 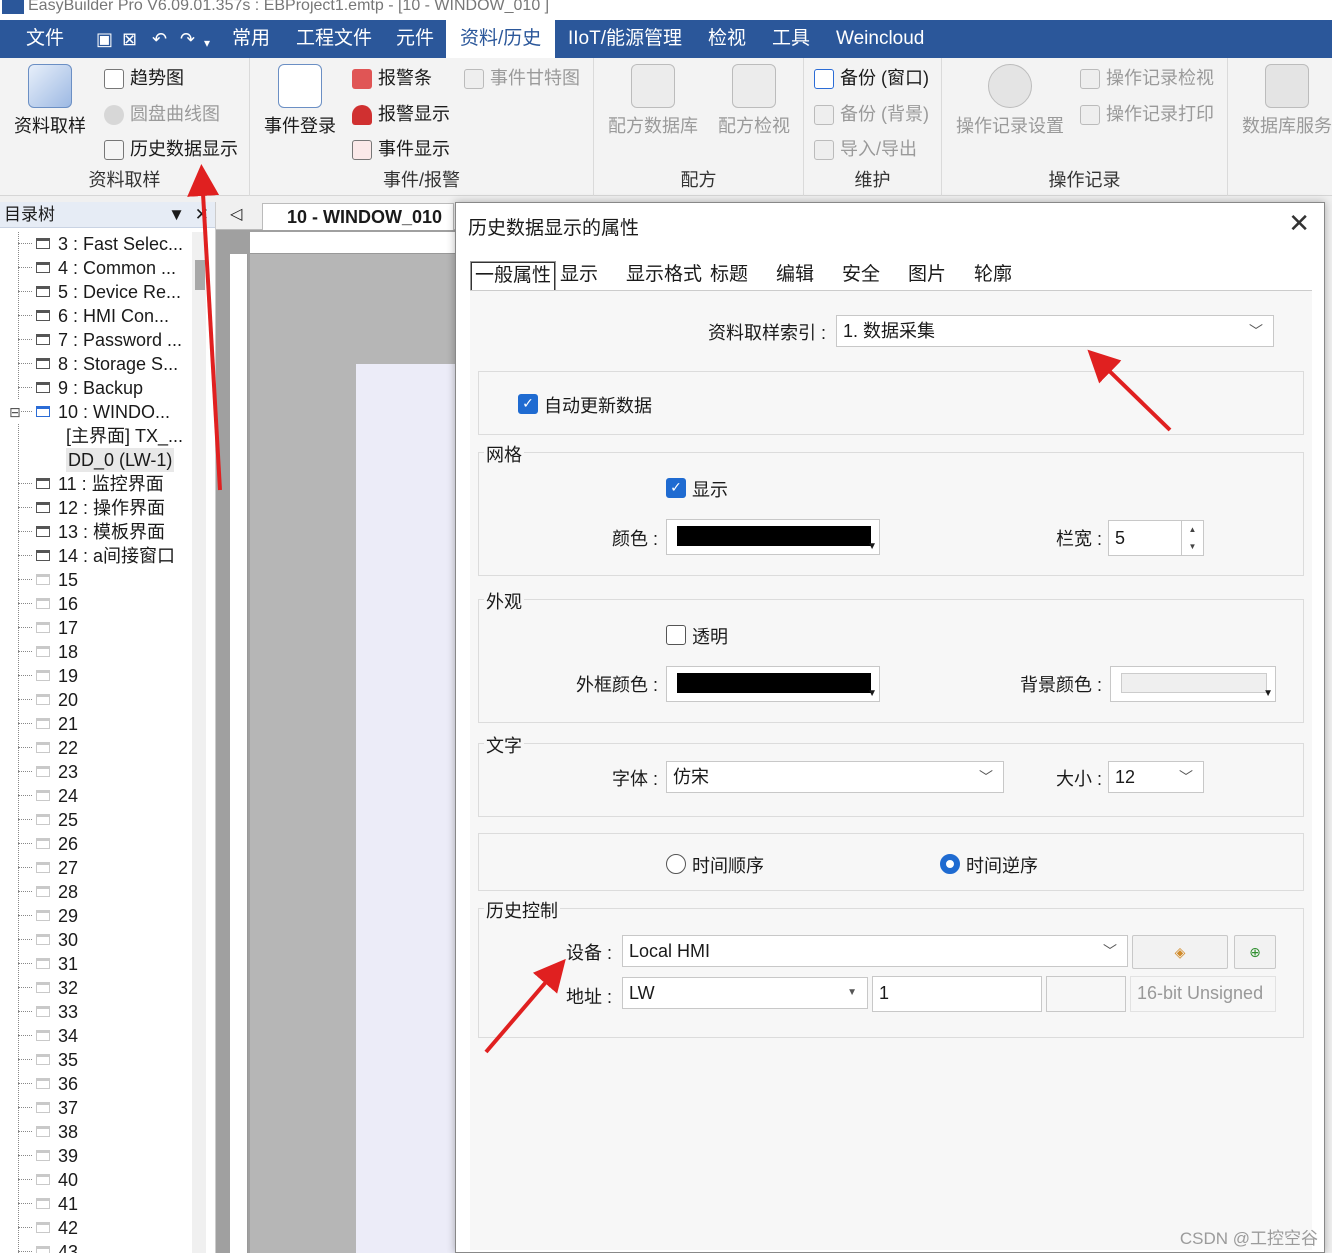 What do you see at coordinates (1147, 114) in the screenshot?
I see `operation-log-print-button: 操作记录打印` at bounding box center [1147, 114].